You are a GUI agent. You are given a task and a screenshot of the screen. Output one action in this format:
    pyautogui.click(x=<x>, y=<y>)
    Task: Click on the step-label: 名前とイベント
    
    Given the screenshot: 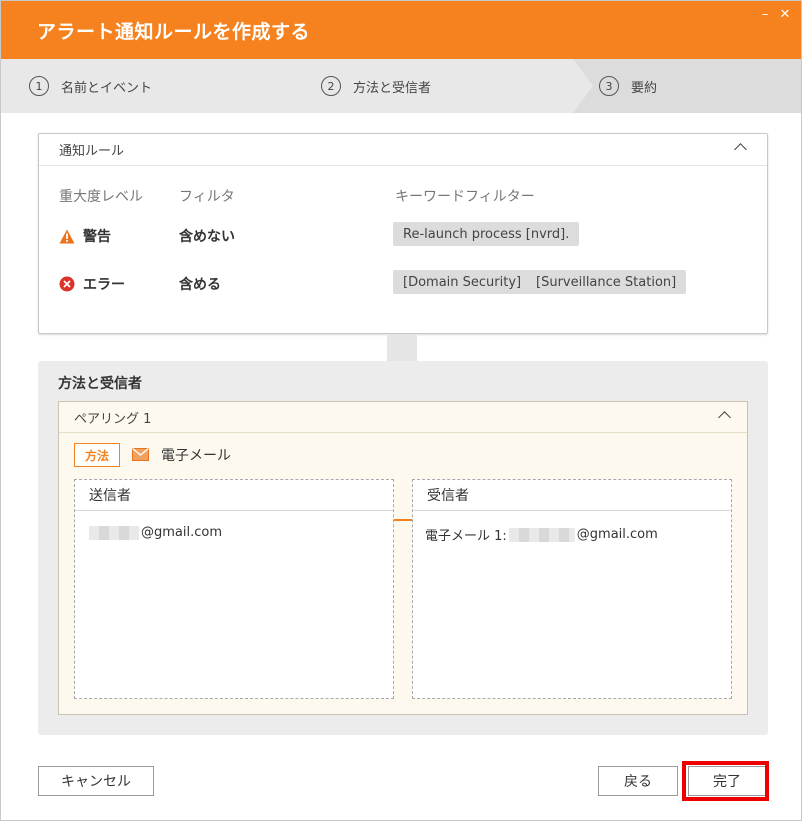 What is the action you would take?
    pyautogui.click(x=107, y=88)
    